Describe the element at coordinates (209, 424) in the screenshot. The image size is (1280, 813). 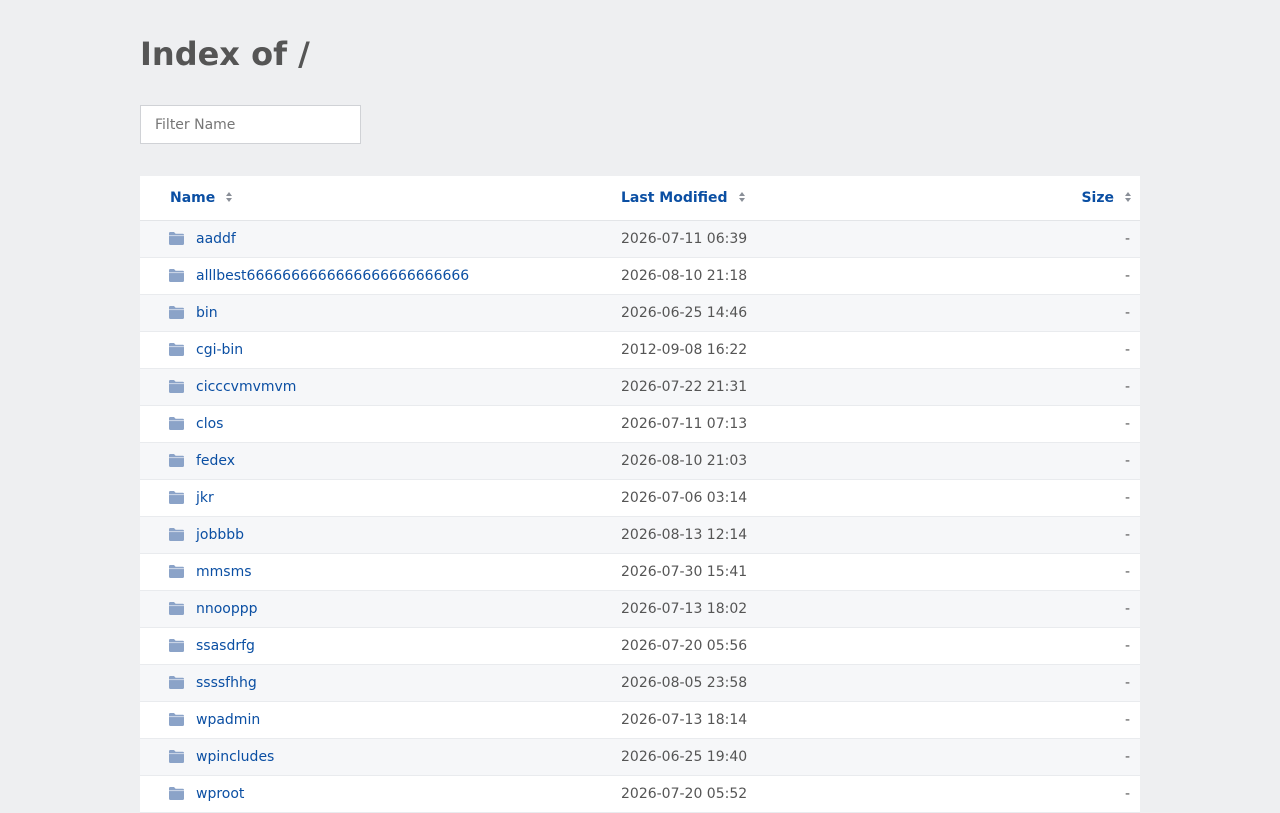
I see `entry-name-link: clos` at that location.